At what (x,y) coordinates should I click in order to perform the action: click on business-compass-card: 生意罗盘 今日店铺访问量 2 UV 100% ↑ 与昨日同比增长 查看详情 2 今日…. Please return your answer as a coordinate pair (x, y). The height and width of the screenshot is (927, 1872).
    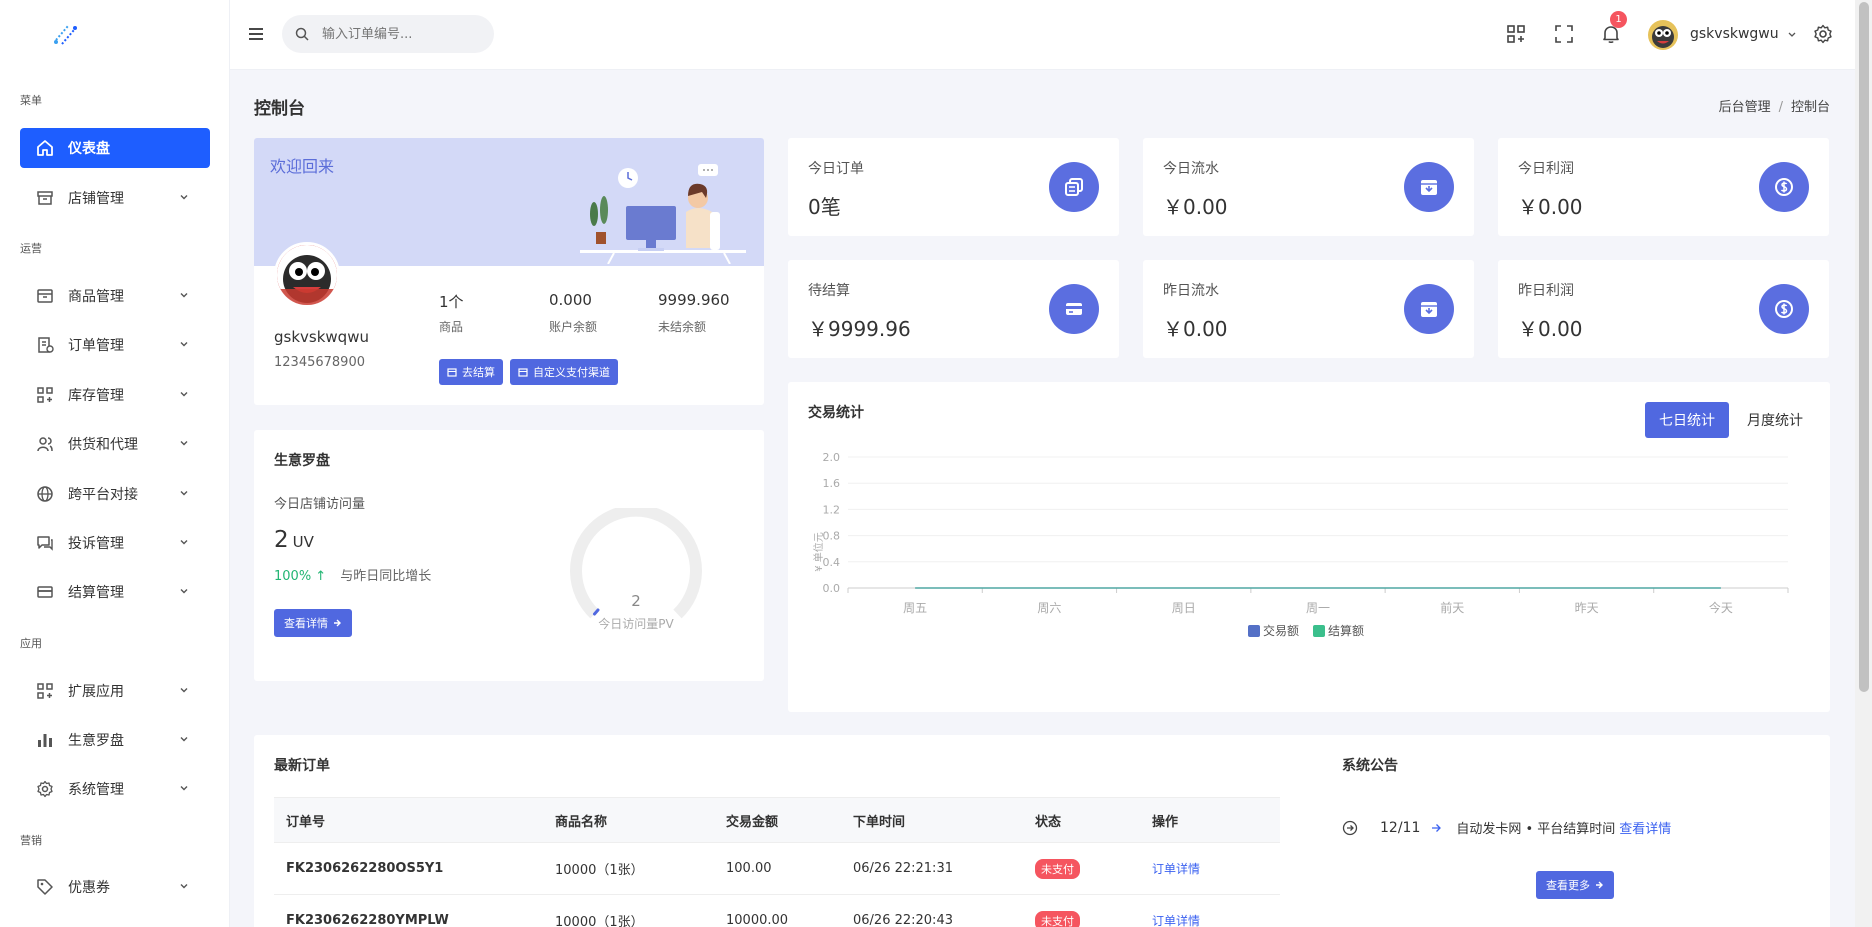
    Looking at the image, I should click on (509, 555).